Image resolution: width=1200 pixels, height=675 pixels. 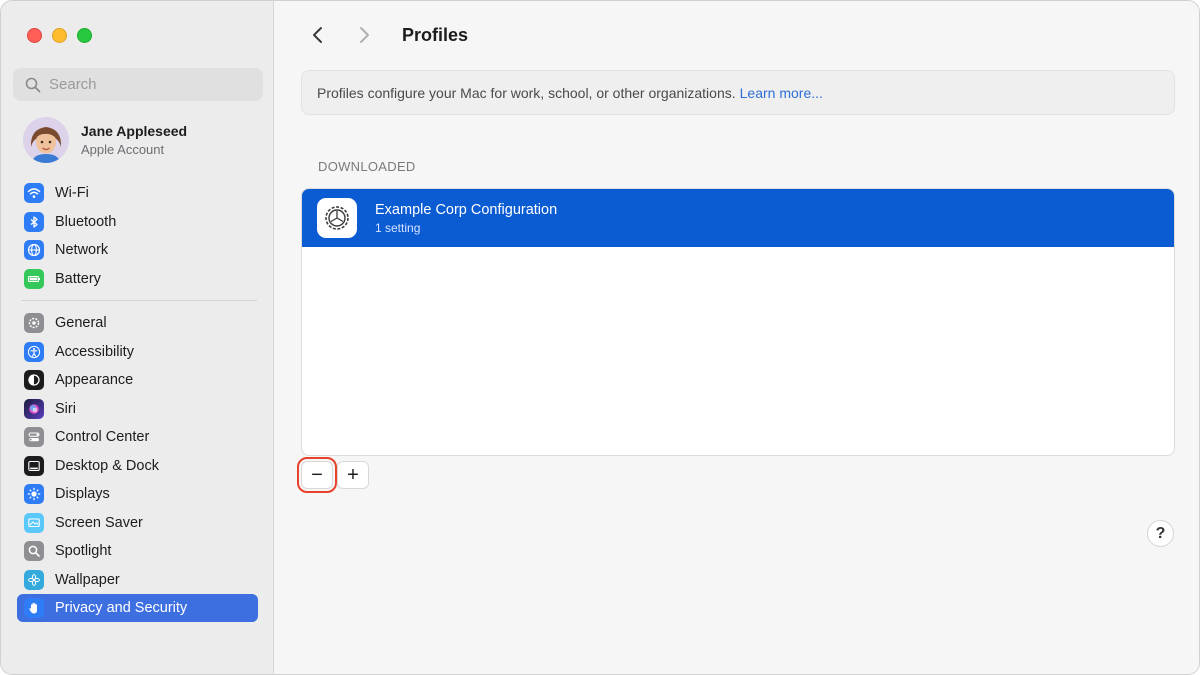 I want to click on sidebar-item-accessibility: Accessibility, so click(x=137, y=352).